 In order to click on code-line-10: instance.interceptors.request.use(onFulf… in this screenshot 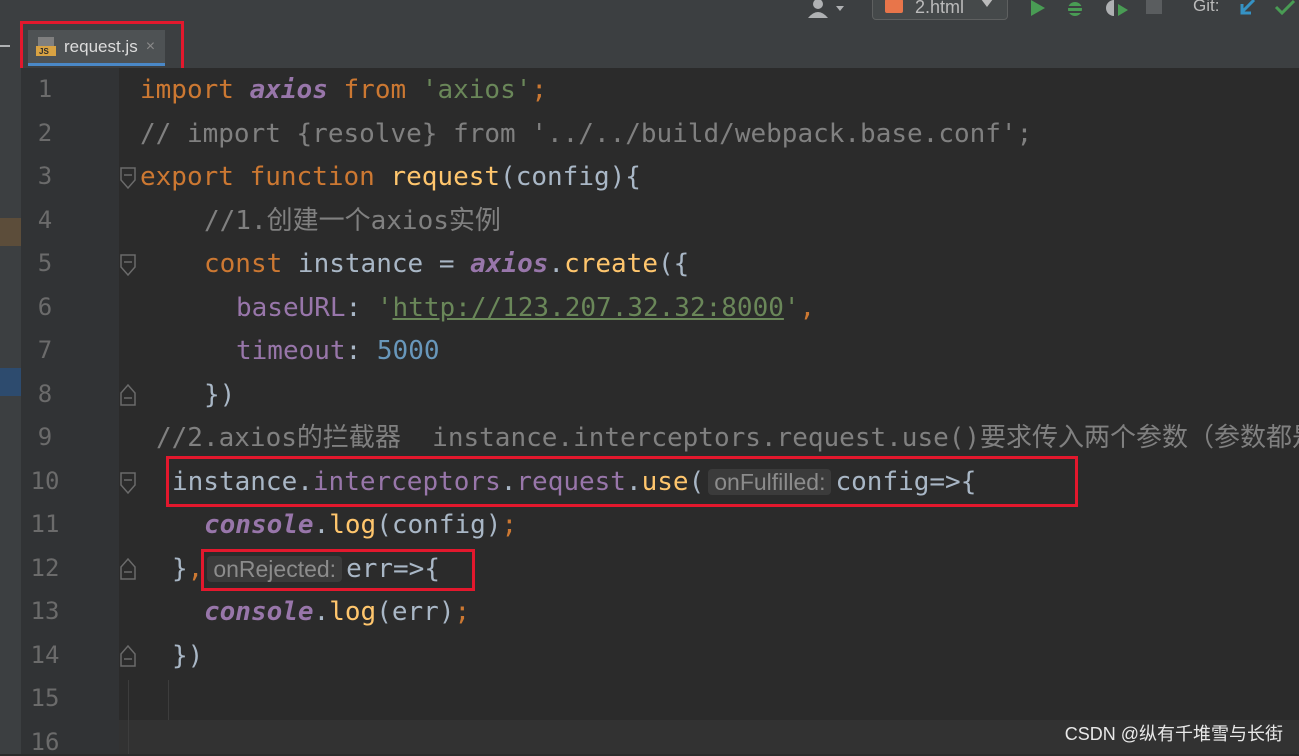, I will do `click(574, 482)`.